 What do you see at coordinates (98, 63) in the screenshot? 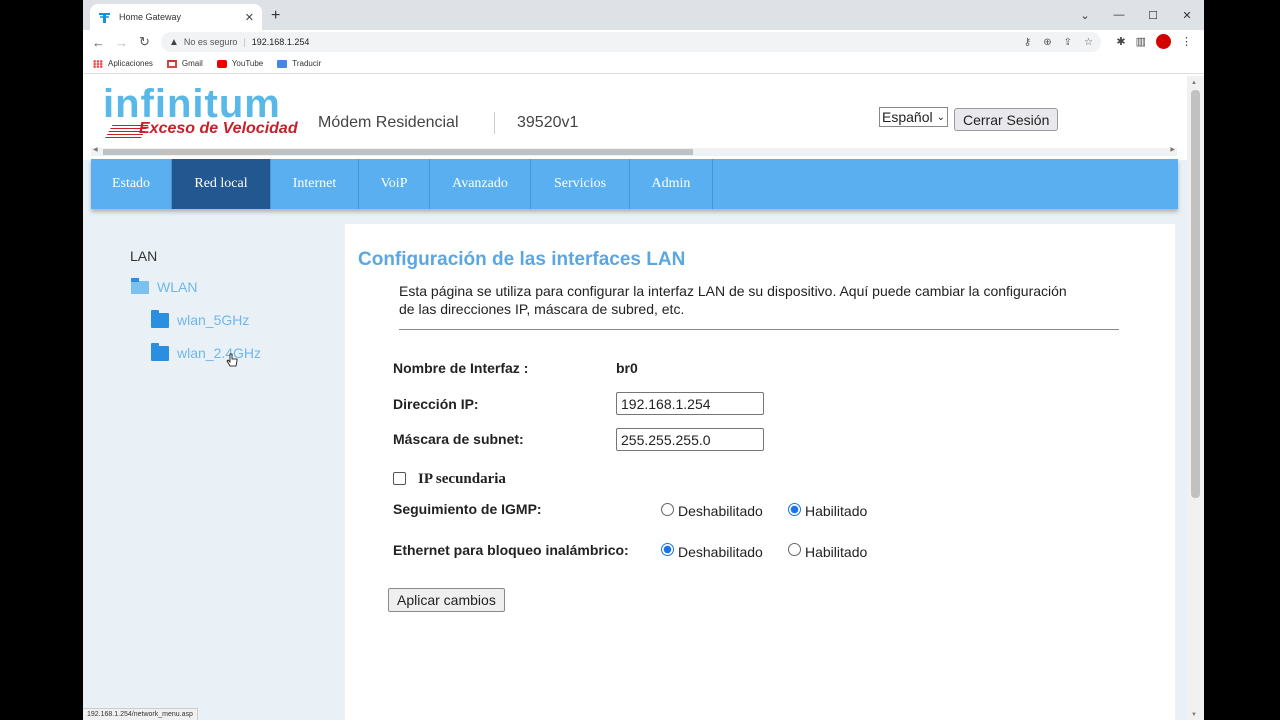
I see `apps-grid-icon` at bounding box center [98, 63].